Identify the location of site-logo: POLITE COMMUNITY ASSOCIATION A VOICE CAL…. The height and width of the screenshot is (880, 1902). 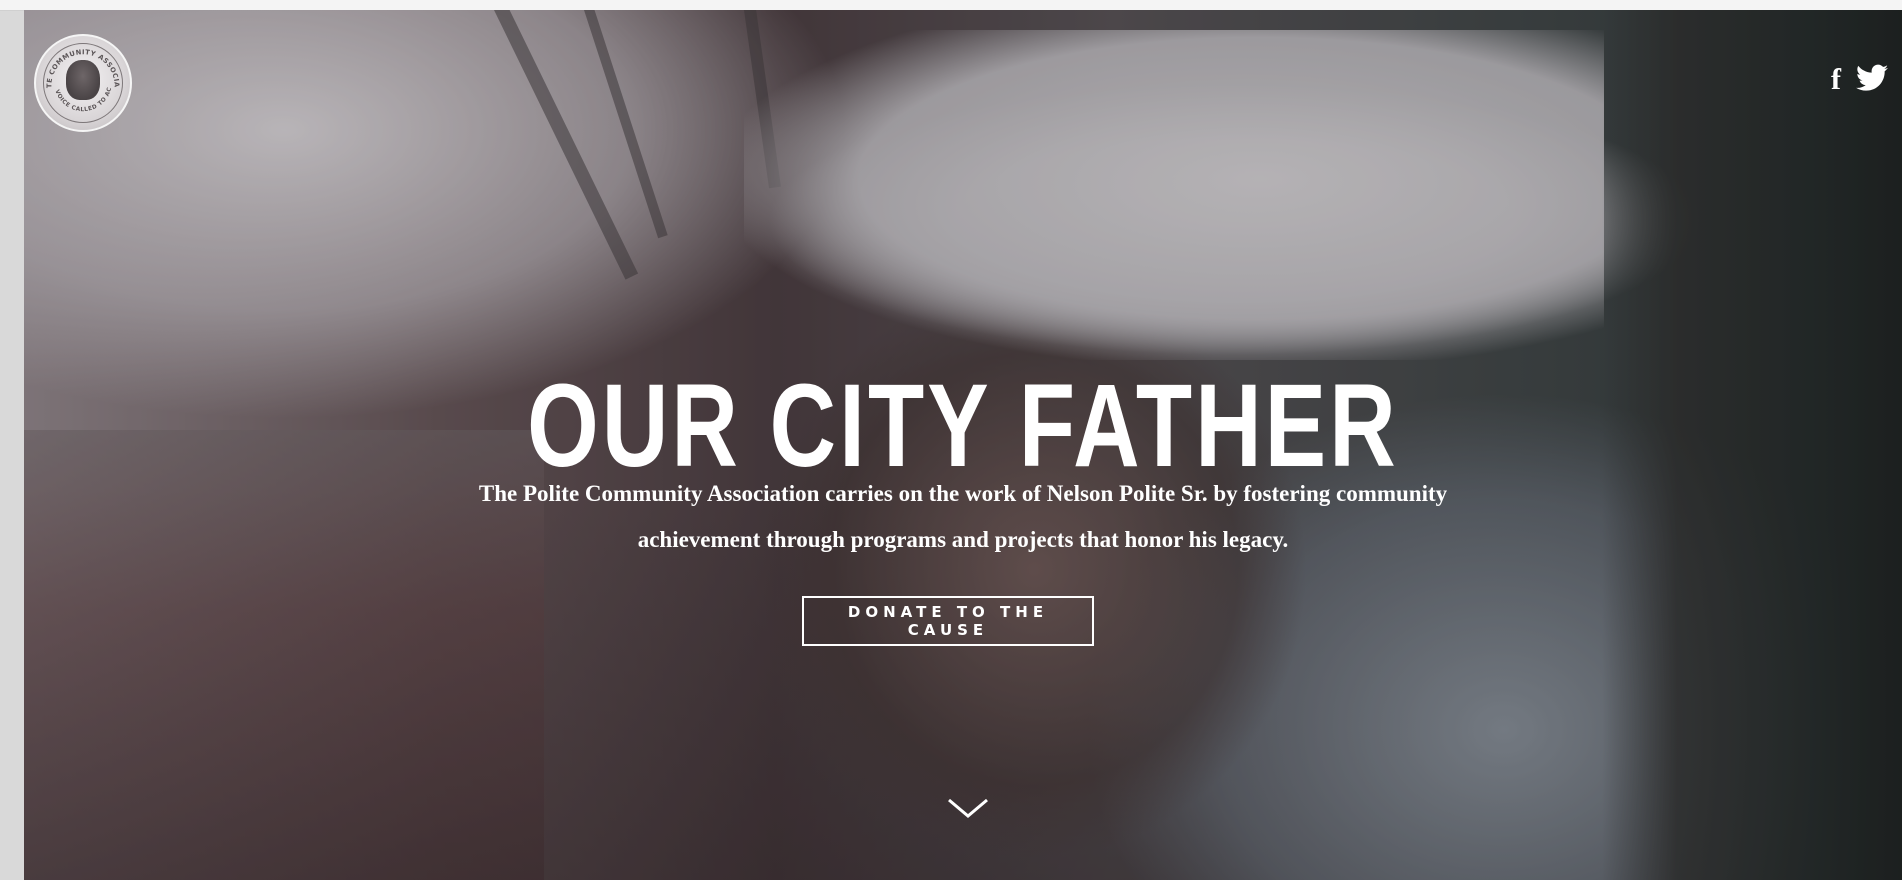
(83, 83).